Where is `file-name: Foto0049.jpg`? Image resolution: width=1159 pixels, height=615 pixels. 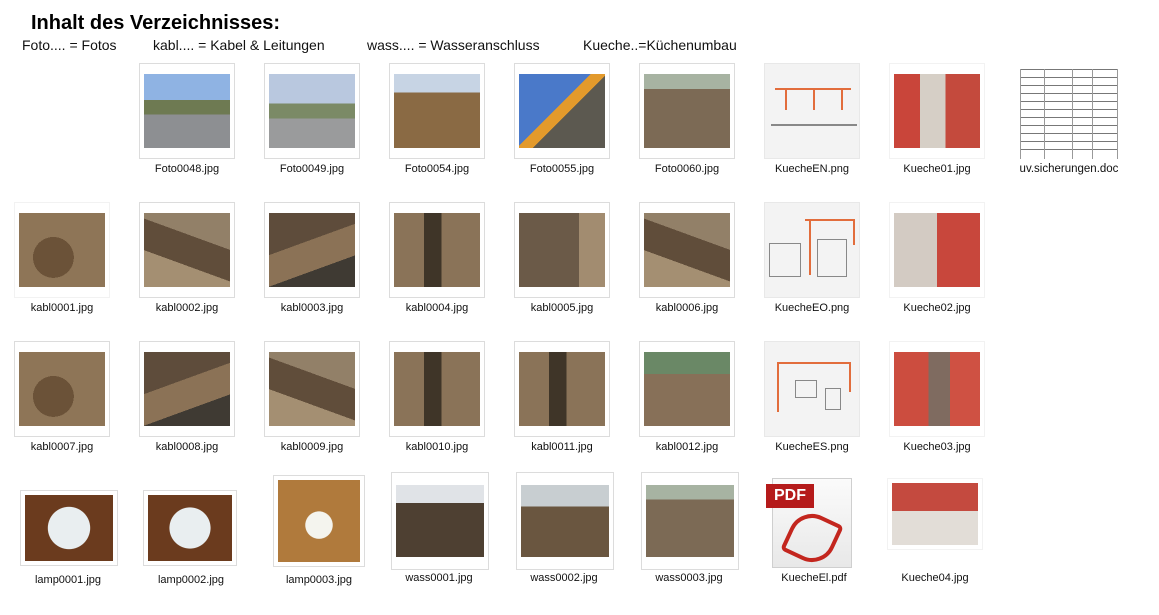 file-name: Foto0049.jpg is located at coordinates (312, 169).